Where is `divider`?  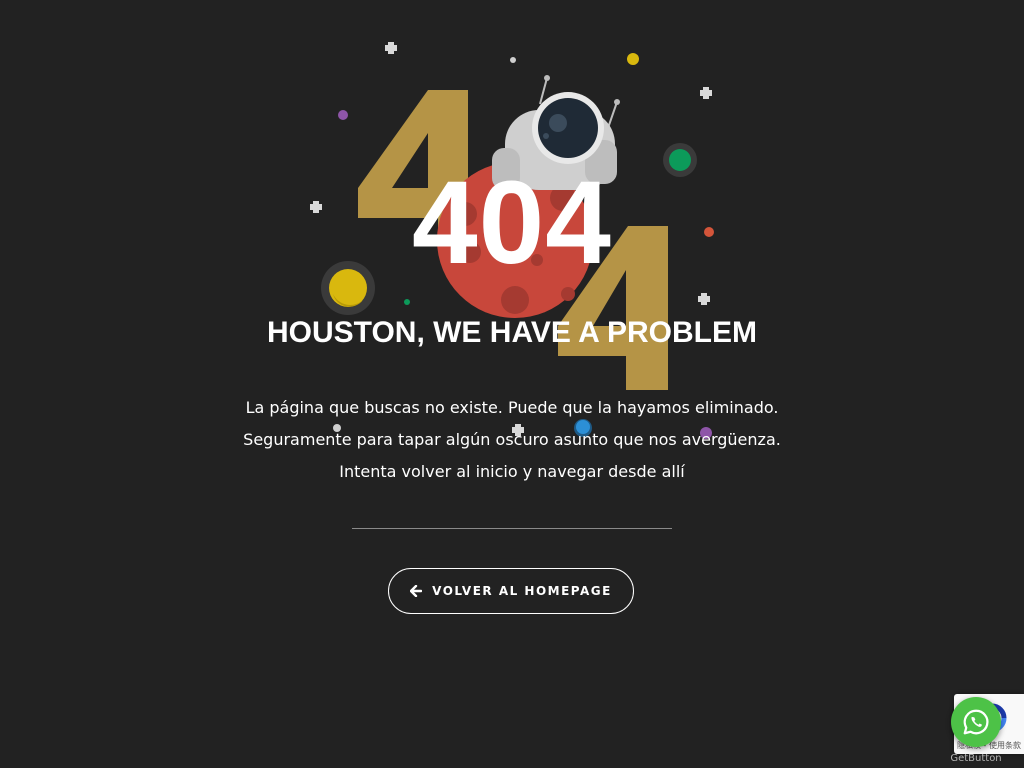
divider is located at coordinates (512, 528).